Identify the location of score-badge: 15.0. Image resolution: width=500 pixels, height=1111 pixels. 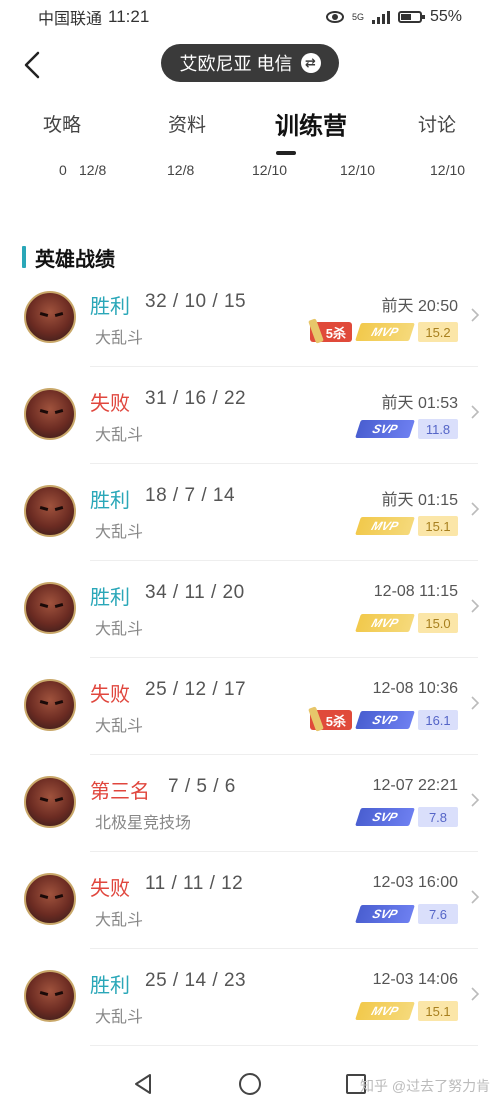
(438, 623).